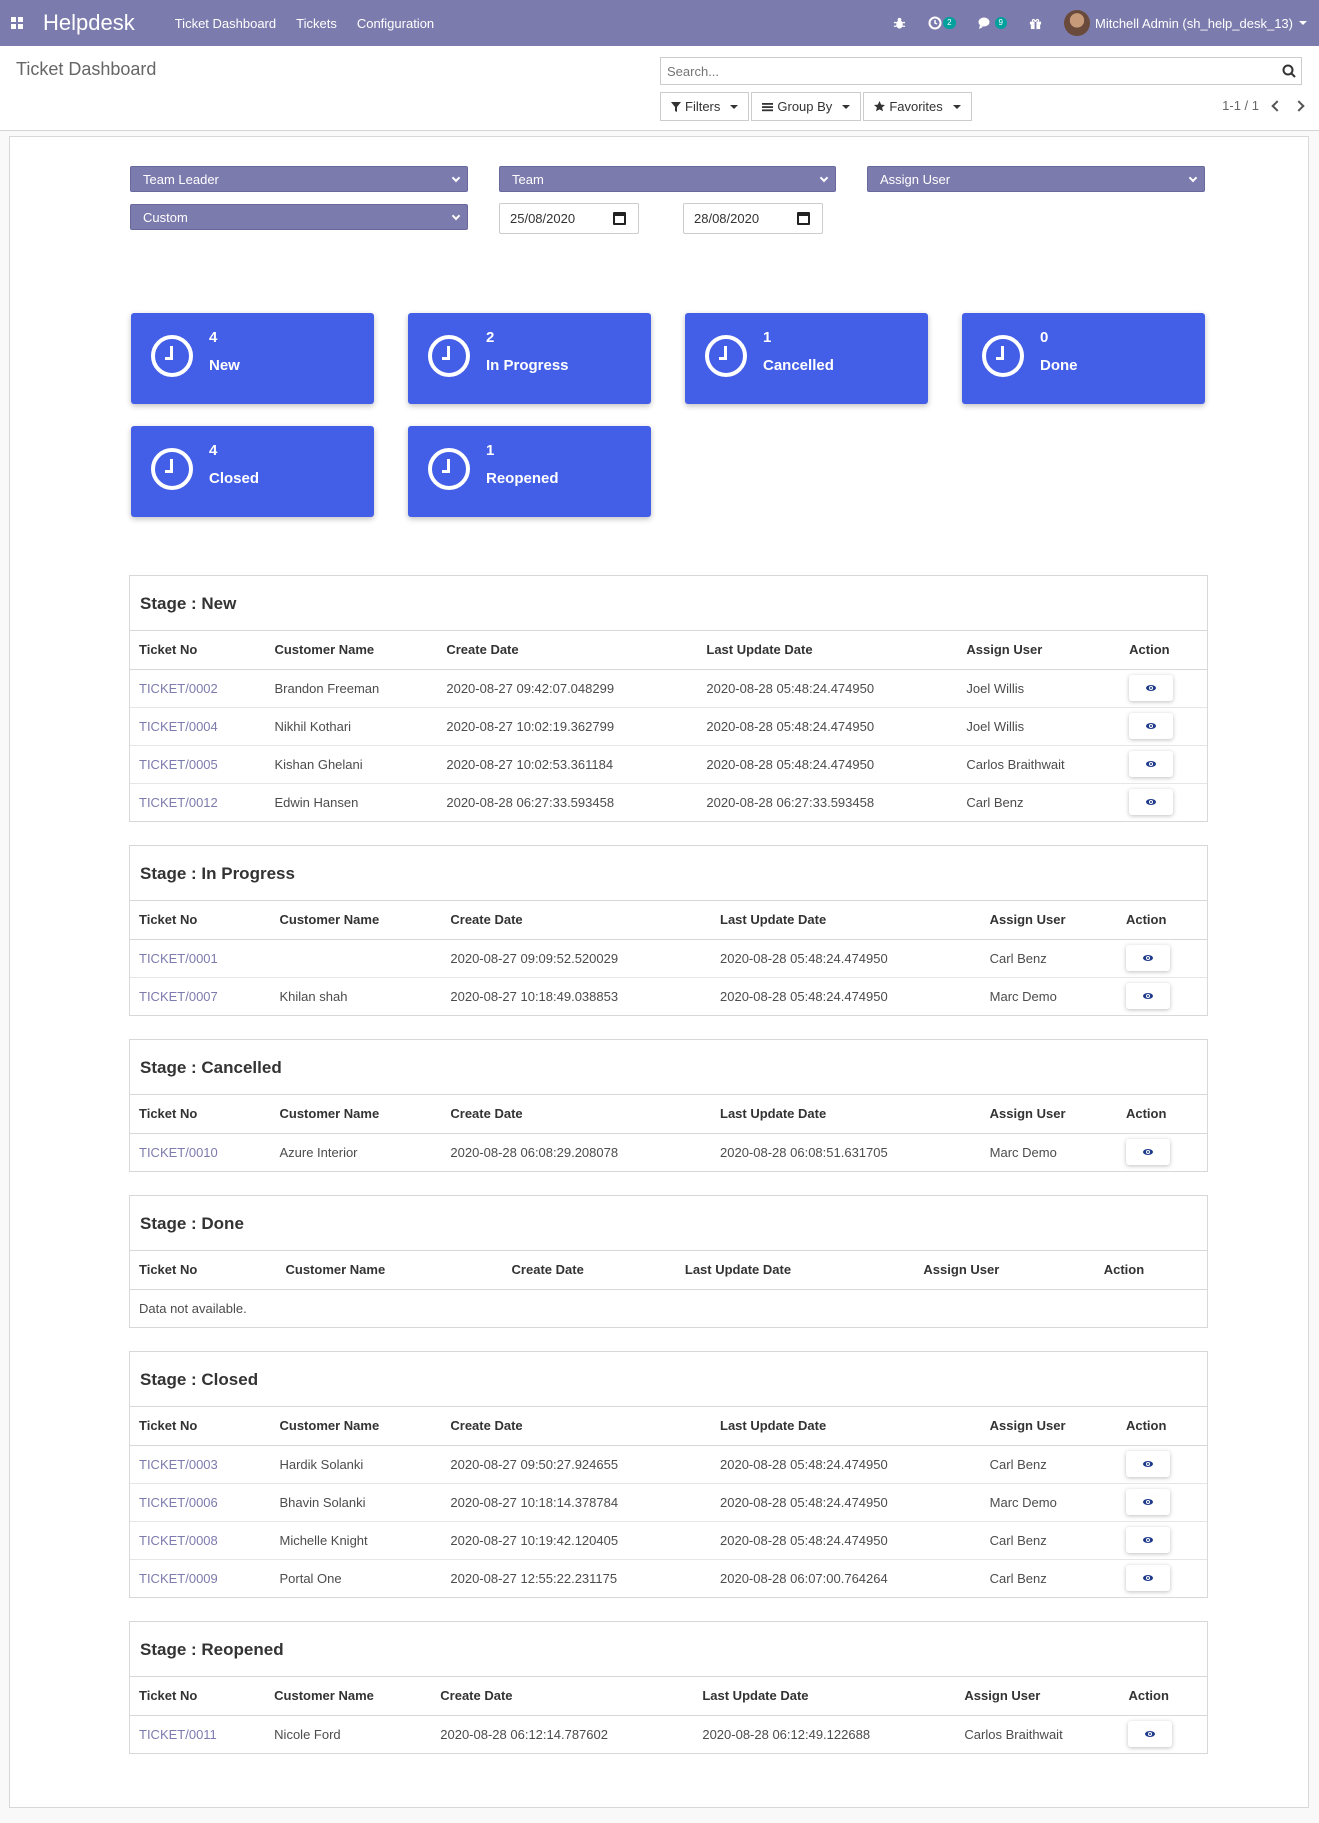  I want to click on ticket-number: TICKET/0002, so click(178, 688).